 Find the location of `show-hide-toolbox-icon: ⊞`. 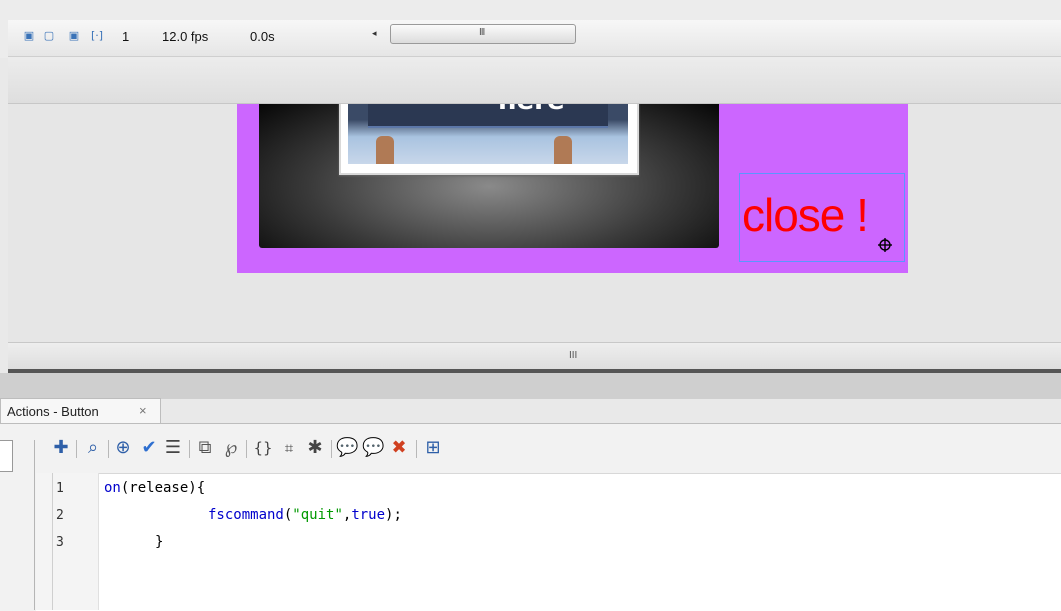

show-hide-toolbox-icon: ⊞ is located at coordinates (433, 448).